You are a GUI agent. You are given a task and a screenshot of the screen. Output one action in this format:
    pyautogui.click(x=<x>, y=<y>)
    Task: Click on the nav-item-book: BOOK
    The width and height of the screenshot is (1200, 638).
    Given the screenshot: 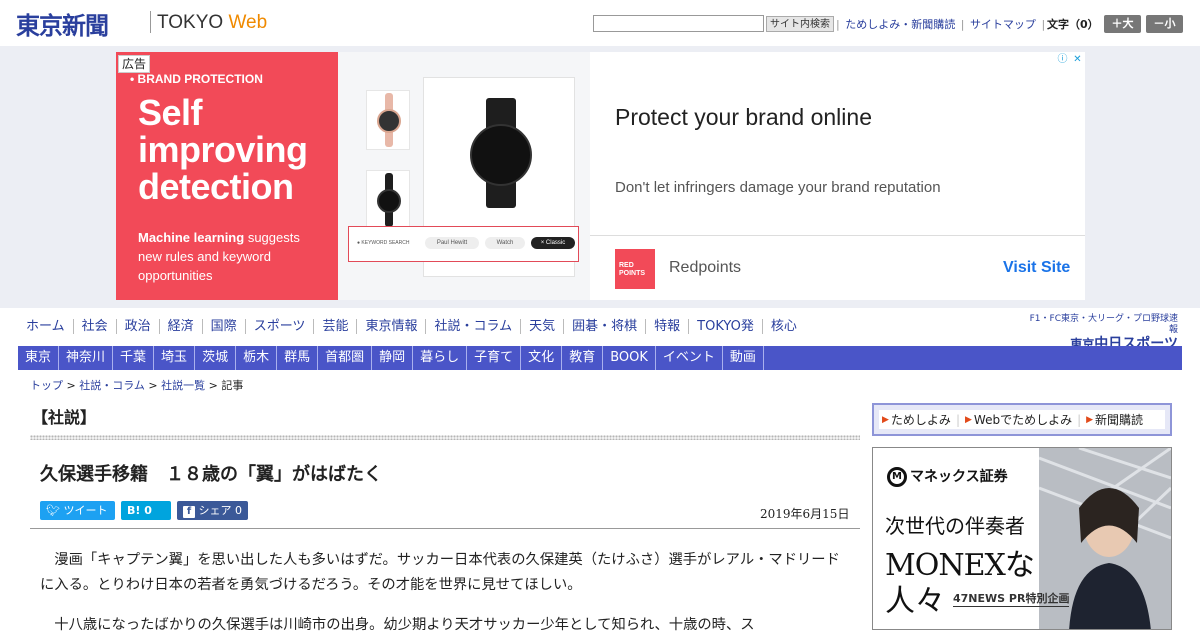 What is the action you would take?
    pyautogui.click(x=629, y=358)
    